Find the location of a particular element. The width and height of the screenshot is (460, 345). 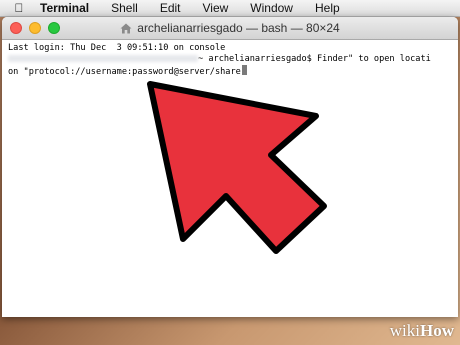

watermark-suffix: How is located at coordinates (437, 330).